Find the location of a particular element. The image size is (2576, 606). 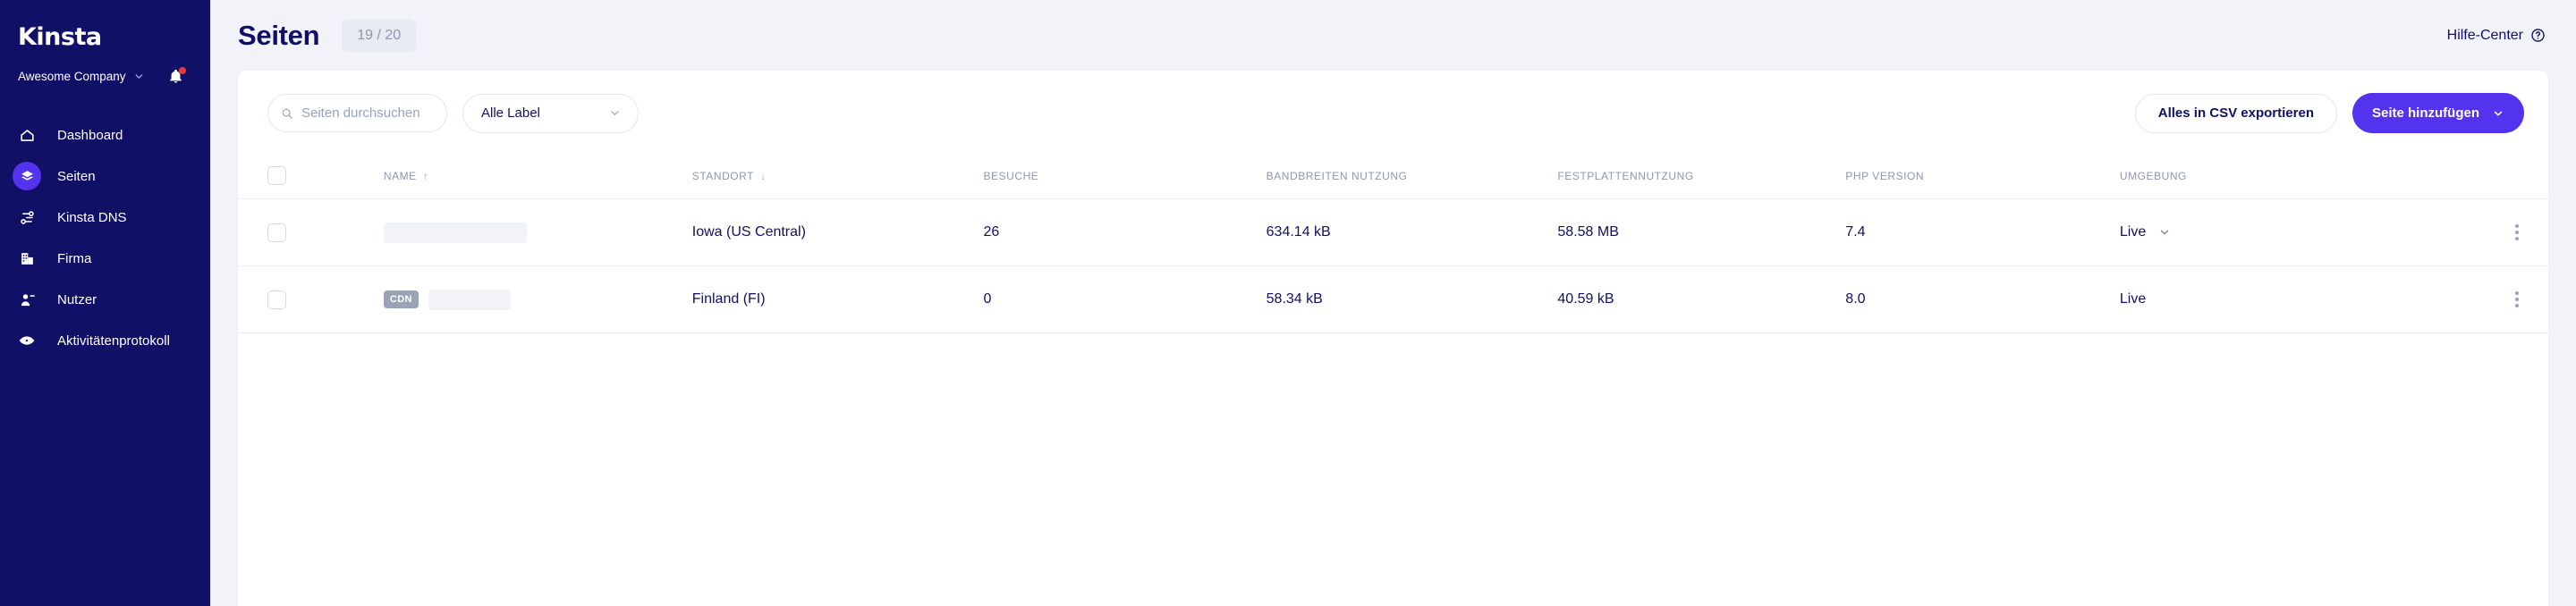

column-label: UMGEBUNG is located at coordinates (2153, 176).